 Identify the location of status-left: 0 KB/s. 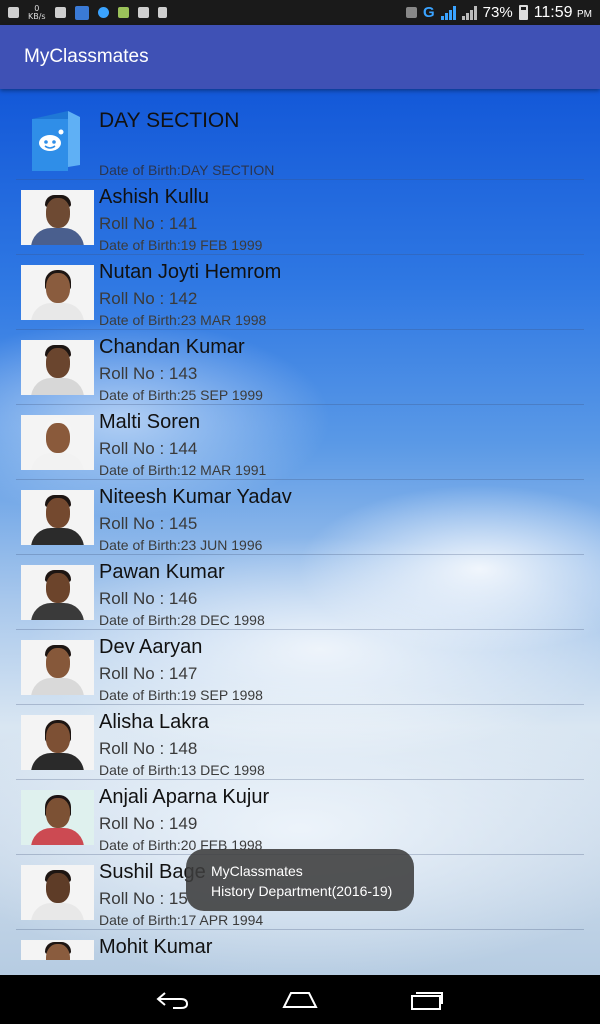
(87, 12).